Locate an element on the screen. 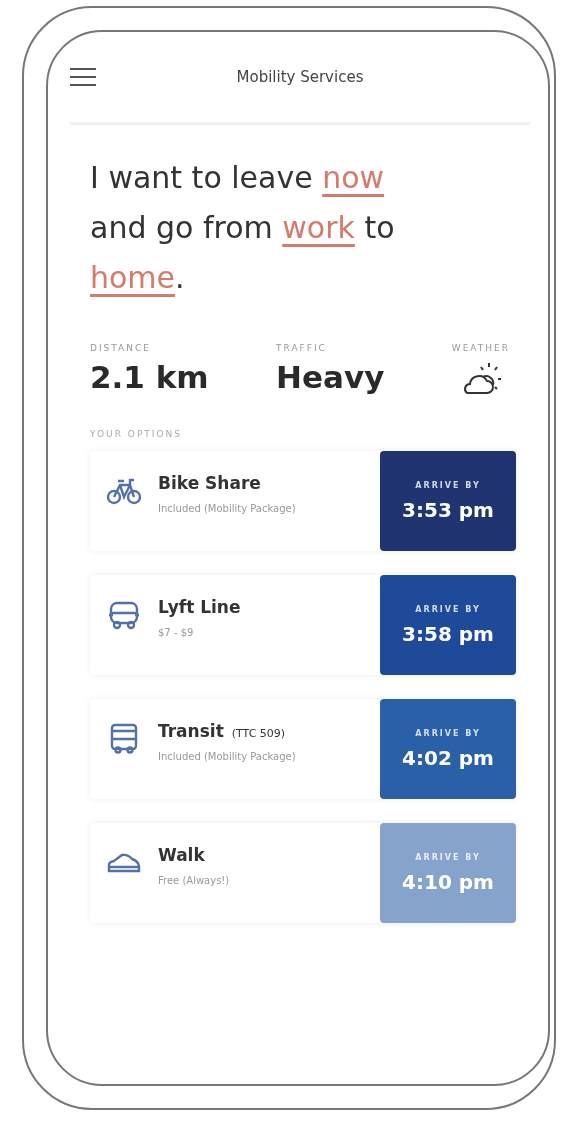 The width and height of the screenshot is (566, 1121). arrival-time: 3:58 pm is located at coordinates (448, 633).